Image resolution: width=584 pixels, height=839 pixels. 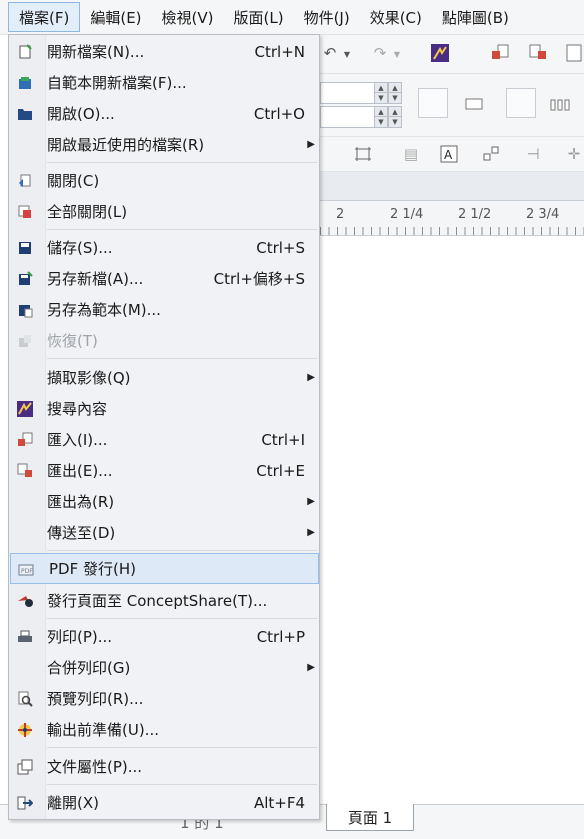 What do you see at coordinates (115, 17) in the screenshot?
I see `menu-edit: 編輯(E)` at bounding box center [115, 17].